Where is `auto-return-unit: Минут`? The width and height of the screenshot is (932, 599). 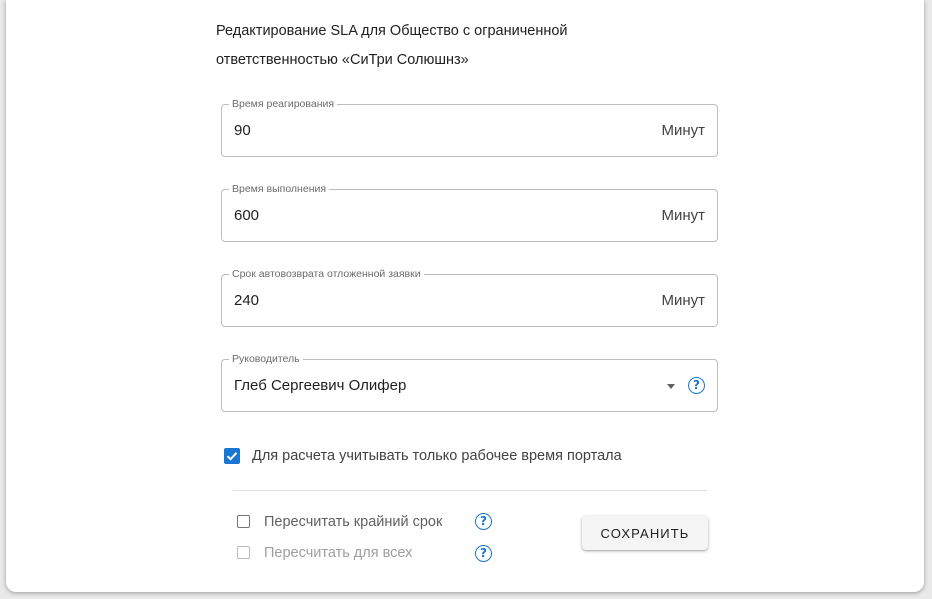
auto-return-unit: Минут is located at coordinates (683, 300).